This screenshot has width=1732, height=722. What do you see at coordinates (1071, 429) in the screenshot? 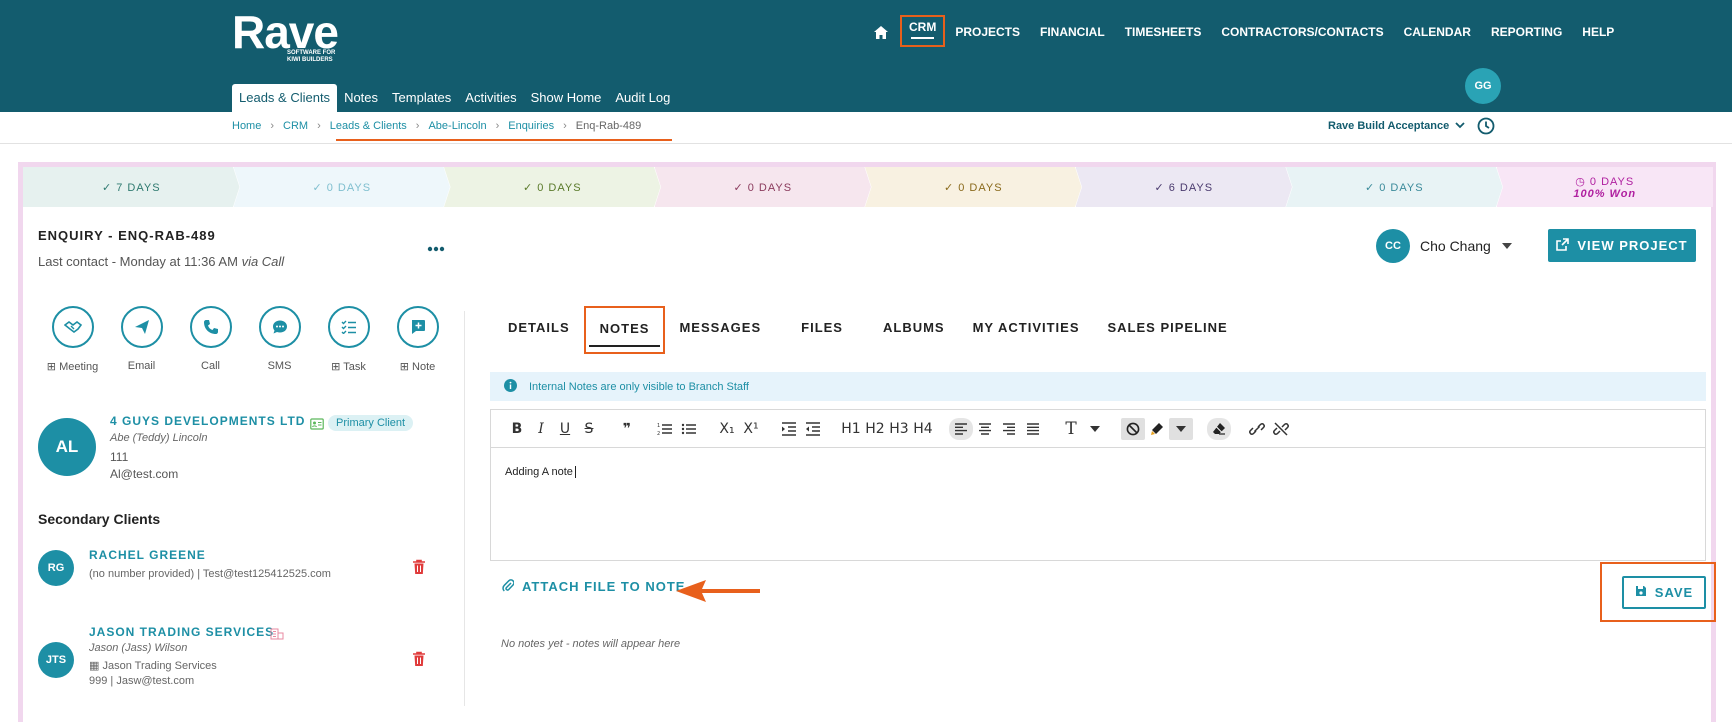
I see `font-size-button: T` at bounding box center [1071, 429].